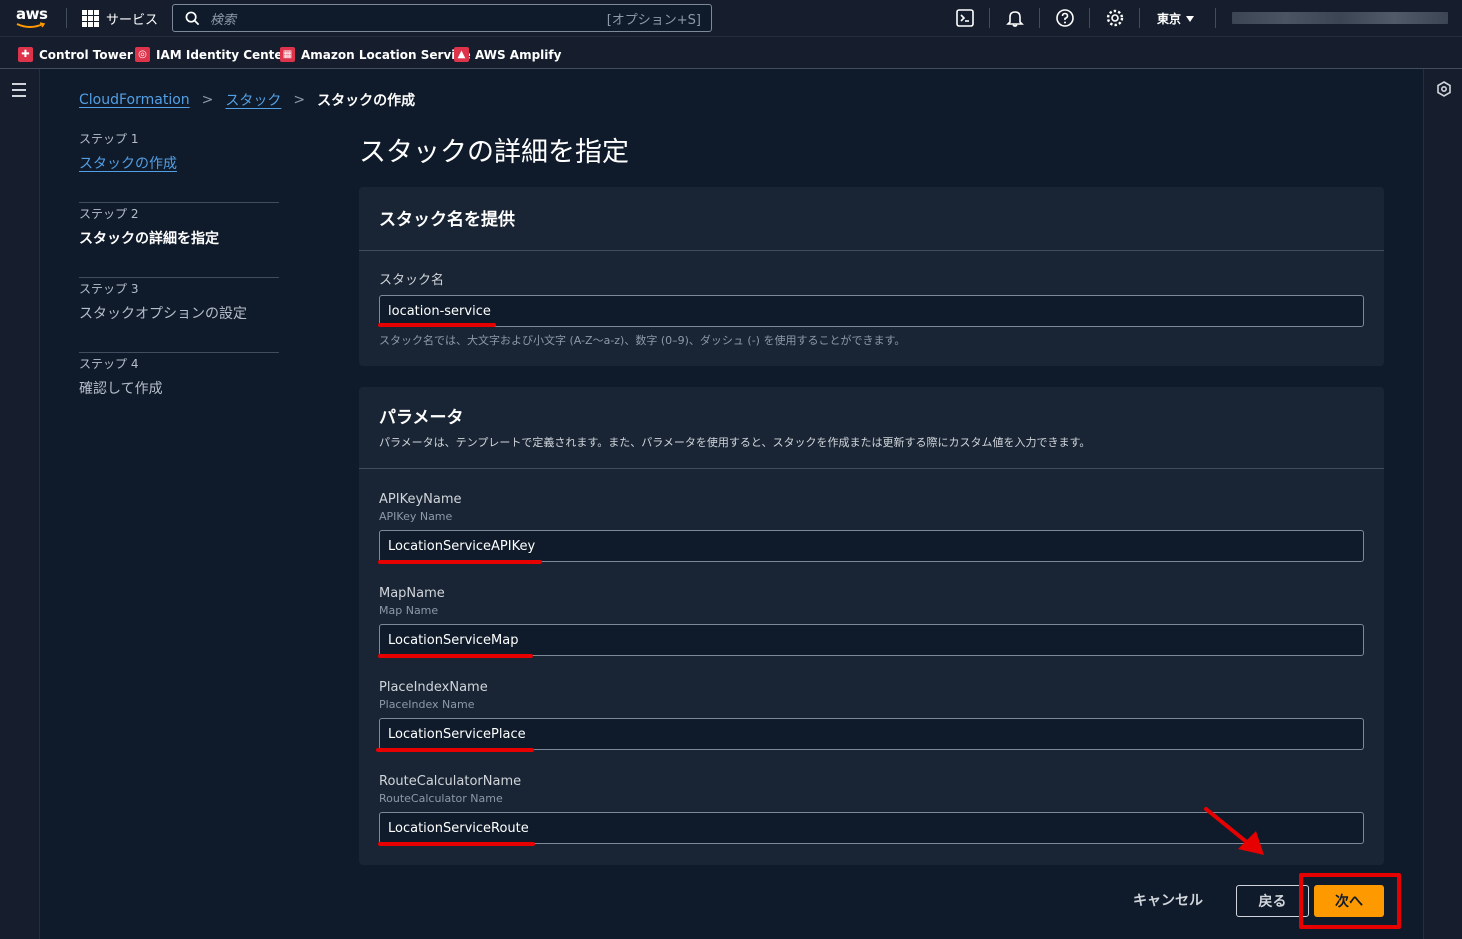 The width and height of the screenshot is (1462, 939). What do you see at coordinates (386, 54) in the screenshot?
I see `favorite-label: Amazon Location Service` at bounding box center [386, 54].